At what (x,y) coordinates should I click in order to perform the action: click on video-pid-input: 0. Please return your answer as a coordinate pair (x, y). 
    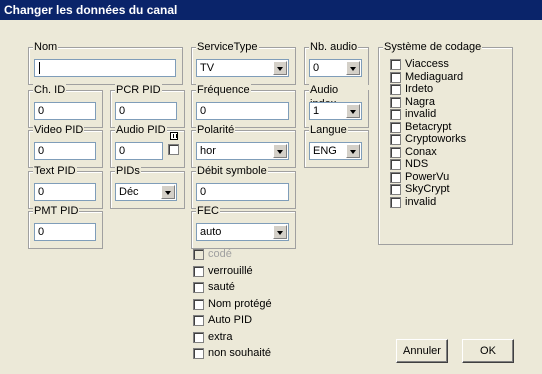
    Looking at the image, I should click on (65, 151).